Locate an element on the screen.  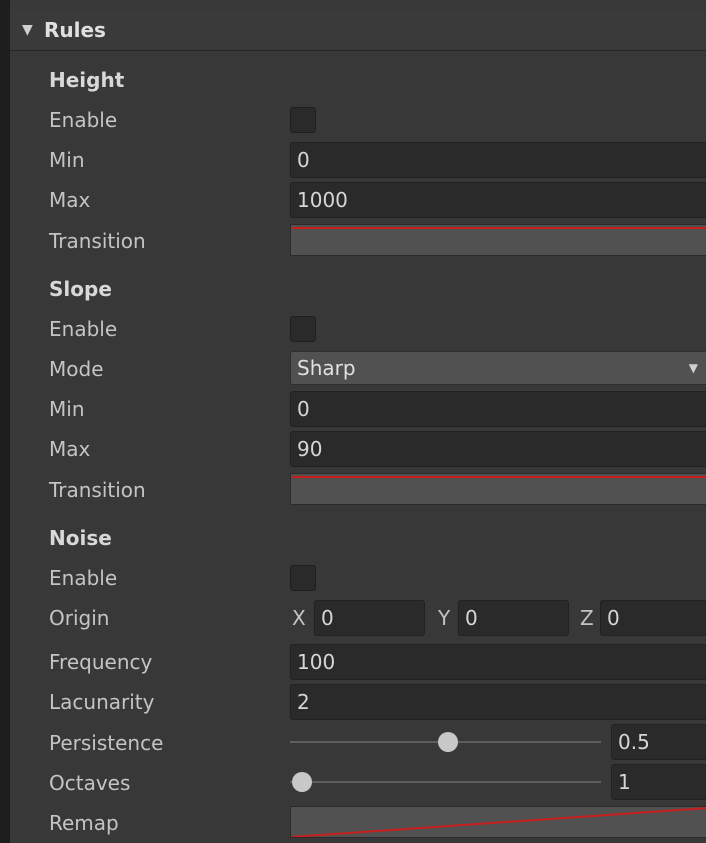
octaves-slider-track is located at coordinates (445, 782).